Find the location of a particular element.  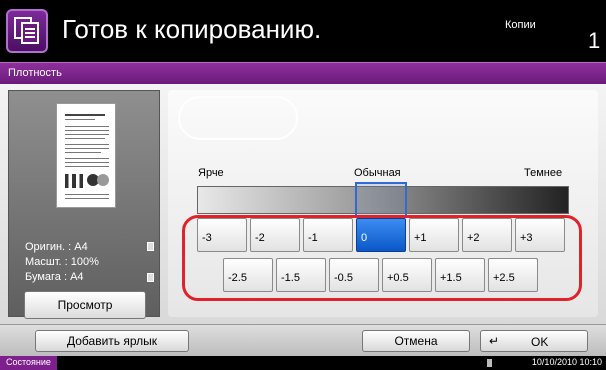

footer-bar: Добавить ярлык Отмена ↵ OK is located at coordinates (303, 340).